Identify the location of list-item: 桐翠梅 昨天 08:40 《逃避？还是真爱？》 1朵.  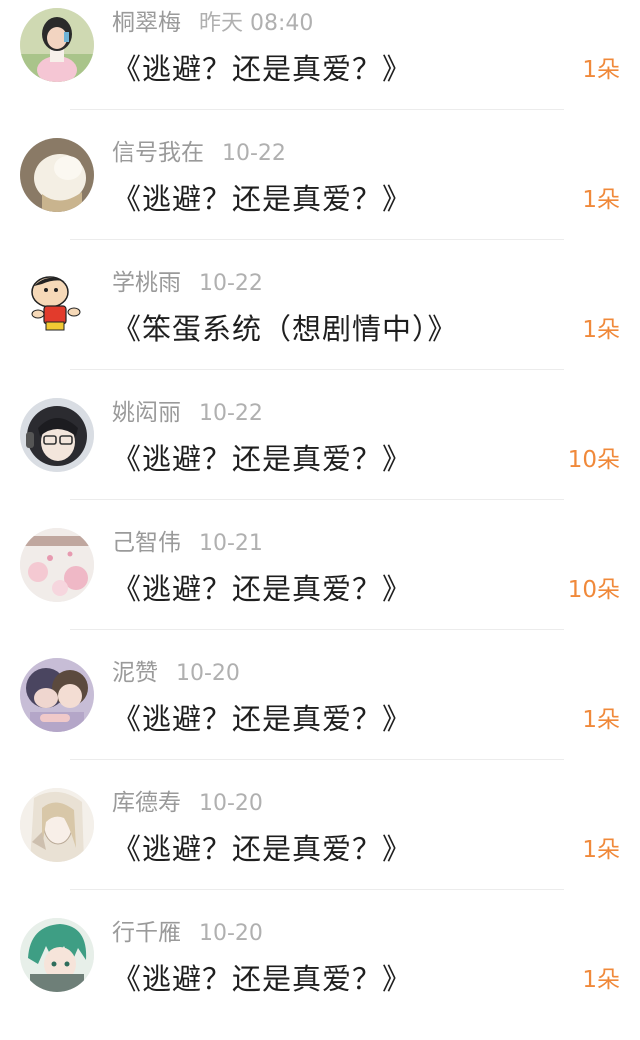
(320, 65).